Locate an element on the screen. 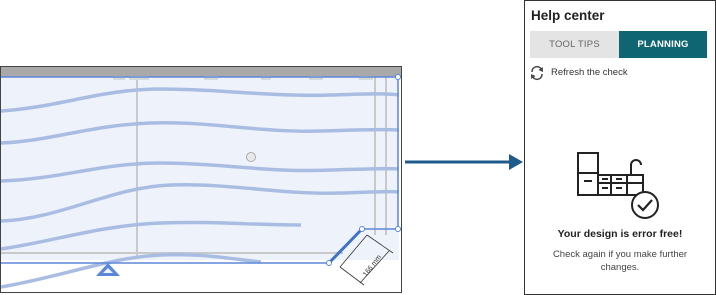 This screenshot has width=716, height=295. kitchen-check-icon is located at coordinates (618, 185).